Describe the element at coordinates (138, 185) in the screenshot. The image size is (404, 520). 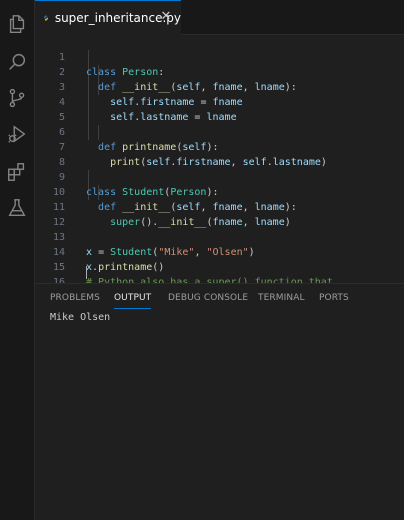
I see `code-line: 9 class Student(Person):` at that location.